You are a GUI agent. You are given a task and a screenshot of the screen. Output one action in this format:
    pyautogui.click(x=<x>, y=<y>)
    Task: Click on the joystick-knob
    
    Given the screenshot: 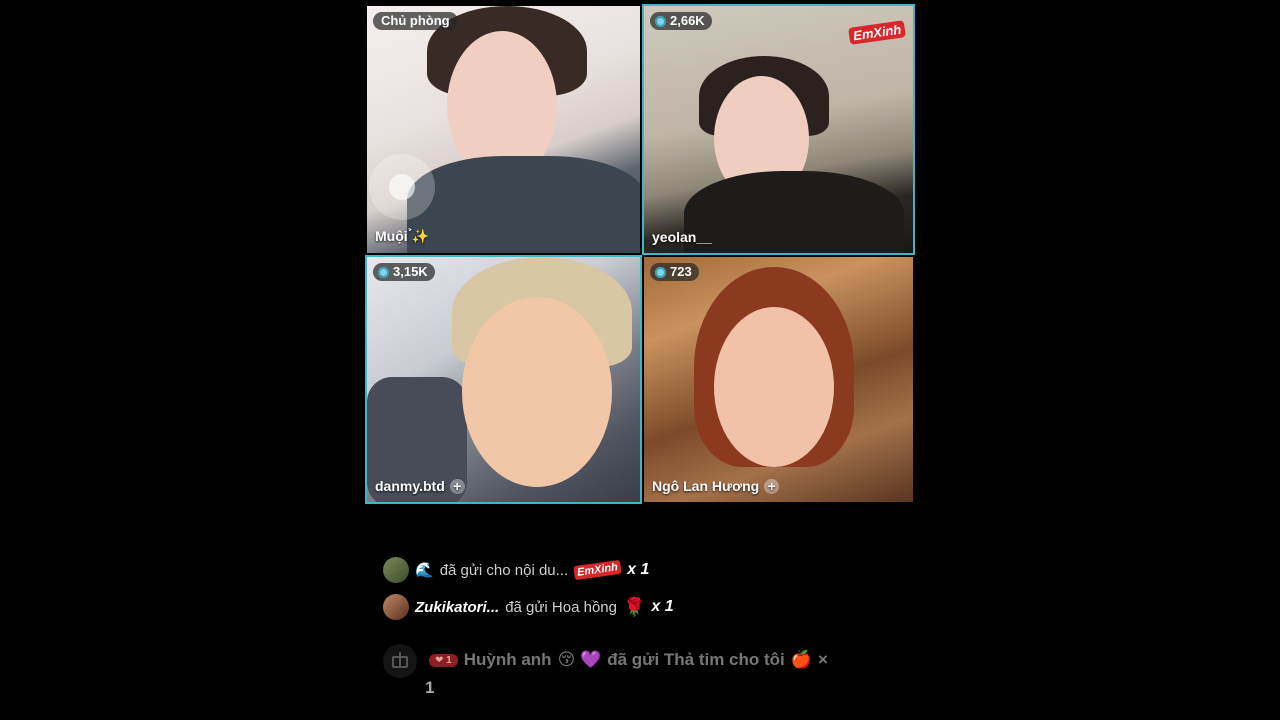 What is the action you would take?
    pyautogui.click(x=402, y=187)
    